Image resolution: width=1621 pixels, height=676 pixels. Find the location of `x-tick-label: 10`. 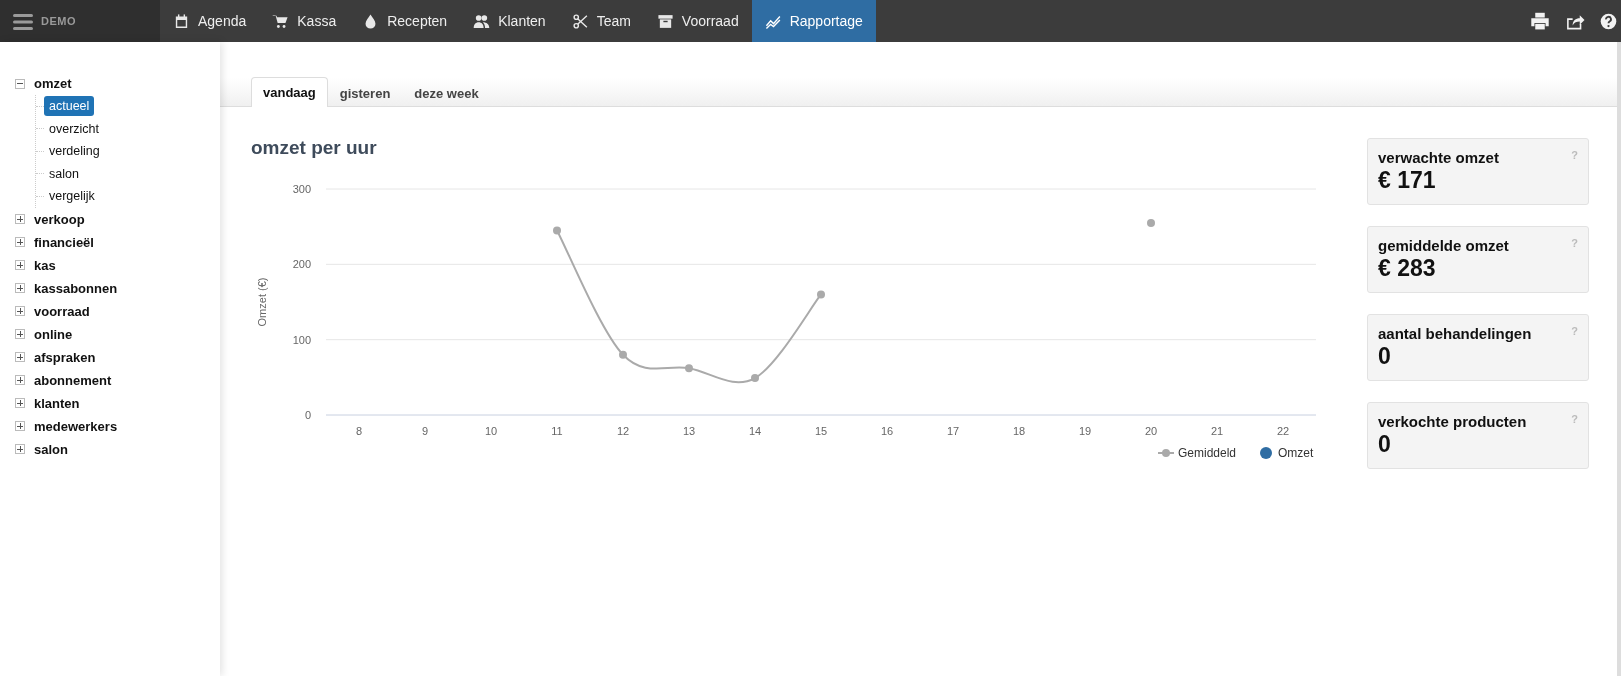

x-tick-label: 10 is located at coordinates (491, 431).